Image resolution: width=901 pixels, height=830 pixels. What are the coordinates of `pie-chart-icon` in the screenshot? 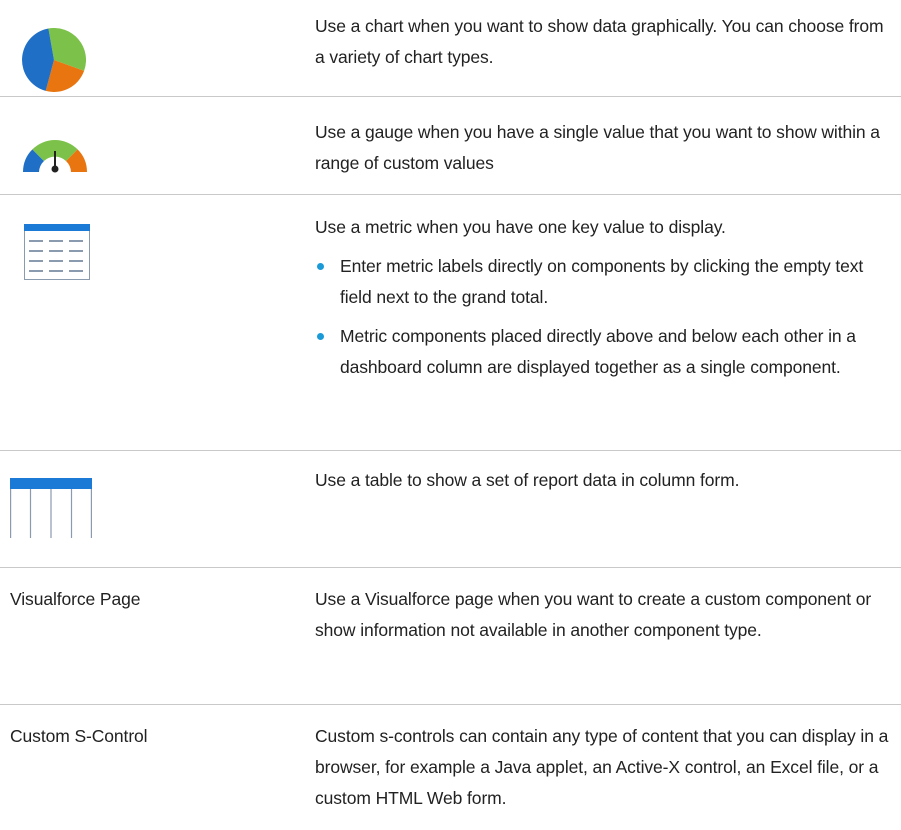 It's located at (54, 62).